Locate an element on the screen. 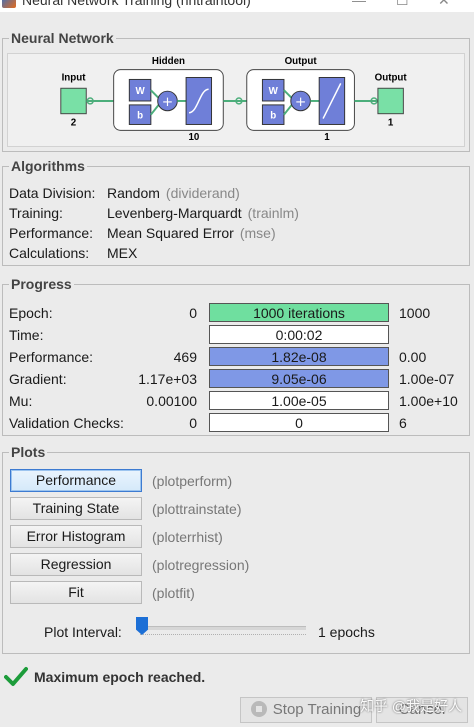  hidden-b-label: b is located at coordinates (140, 116).